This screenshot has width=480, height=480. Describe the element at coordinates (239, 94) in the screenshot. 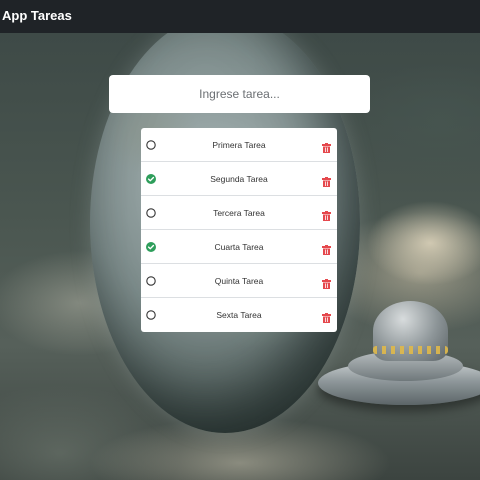

I see `task-input` at that location.